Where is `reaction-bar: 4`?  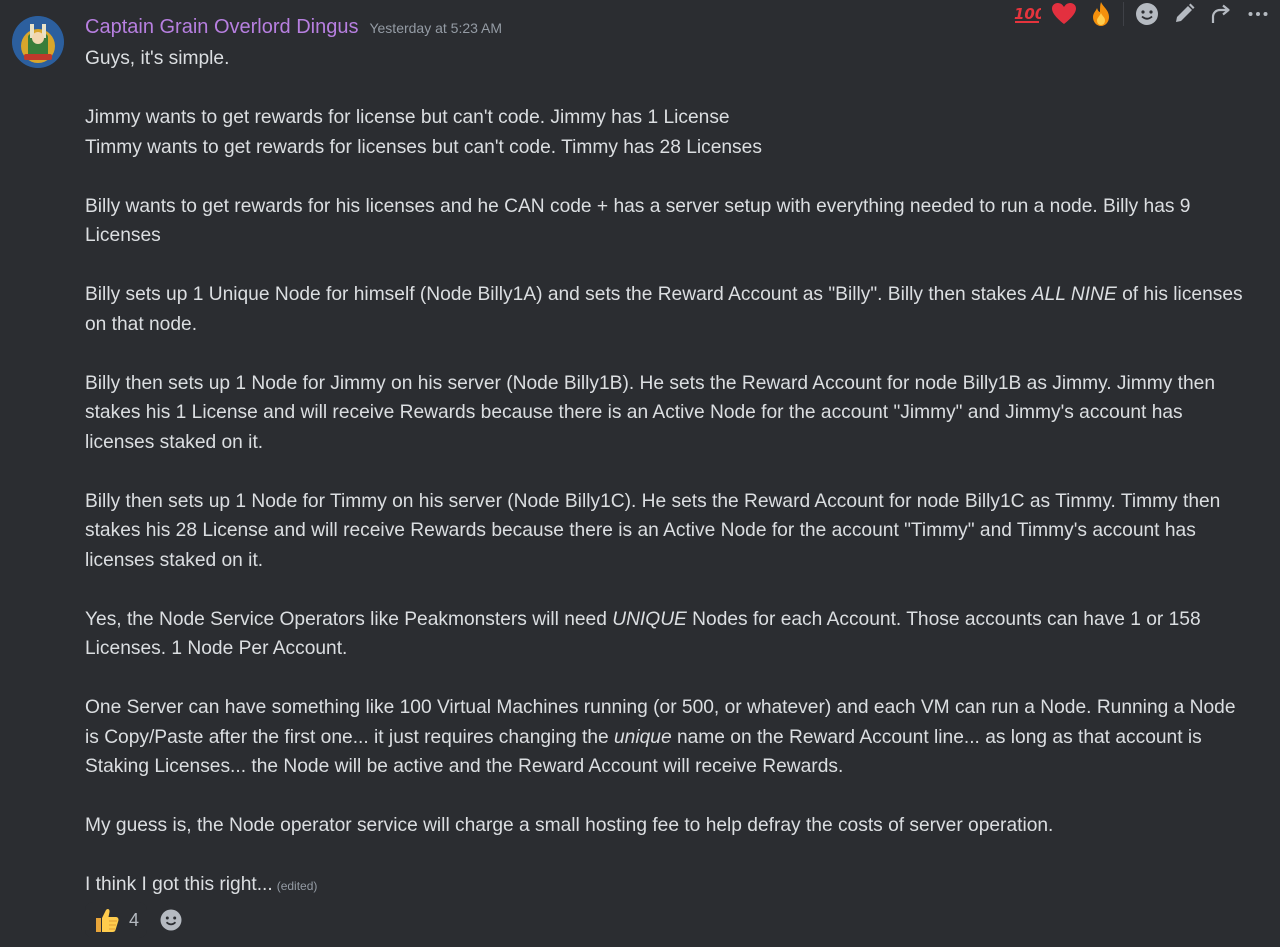 reaction-bar: 4 is located at coordinates (137, 920).